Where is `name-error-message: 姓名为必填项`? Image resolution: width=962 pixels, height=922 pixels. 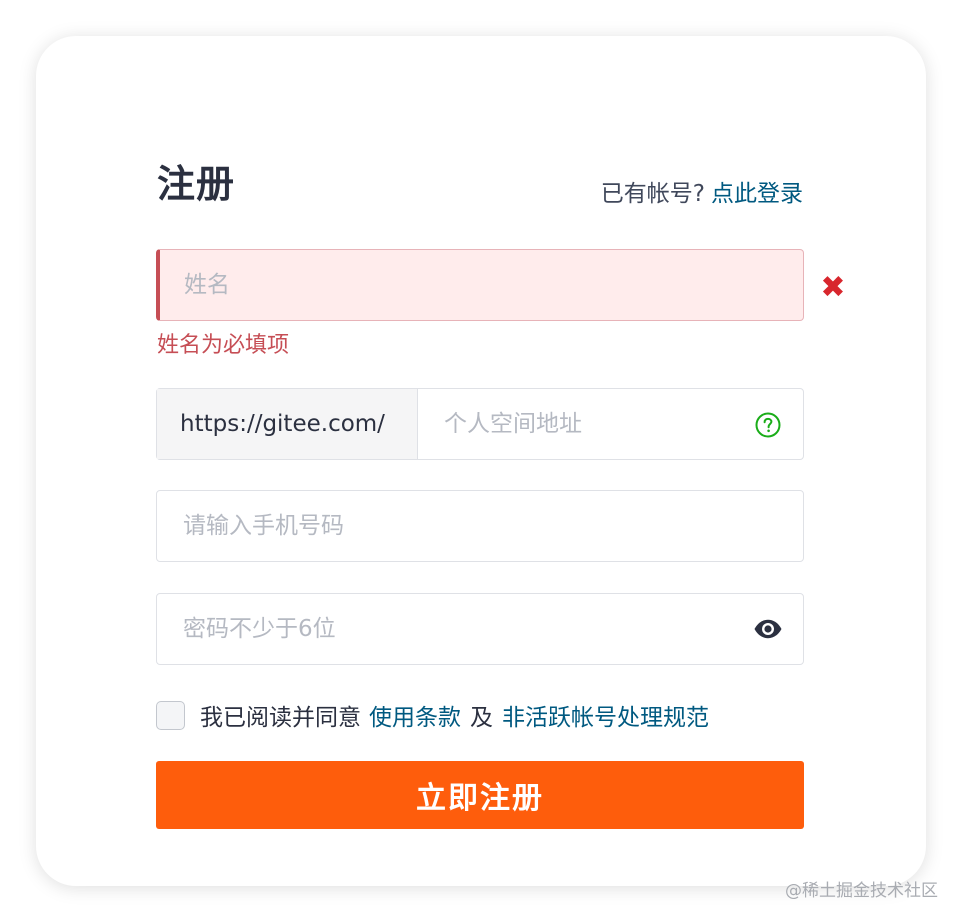 name-error-message: 姓名为必填项 is located at coordinates (223, 345).